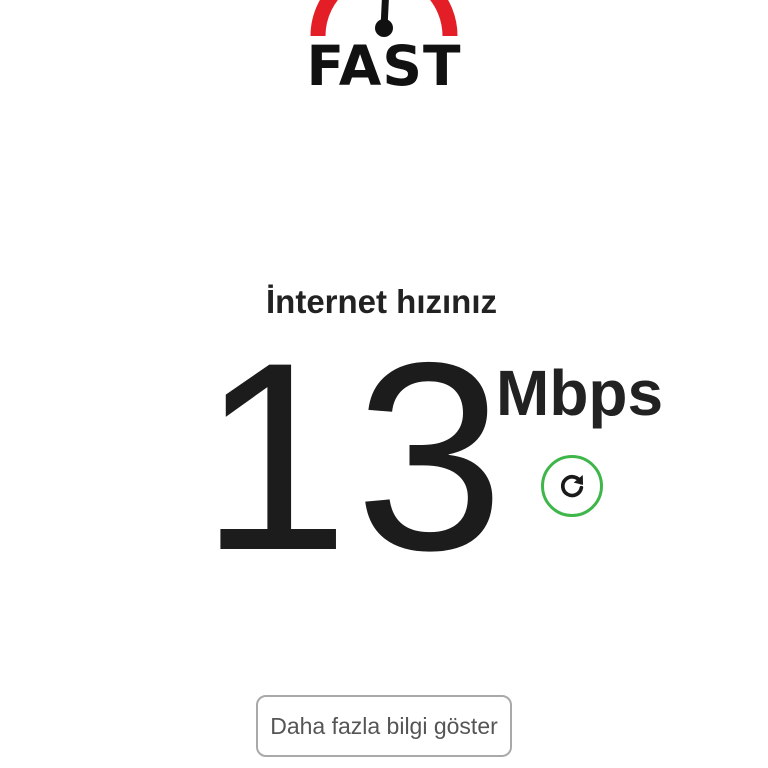  What do you see at coordinates (384, 66) in the screenshot?
I see `logo-text: FAST` at bounding box center [384, 66].